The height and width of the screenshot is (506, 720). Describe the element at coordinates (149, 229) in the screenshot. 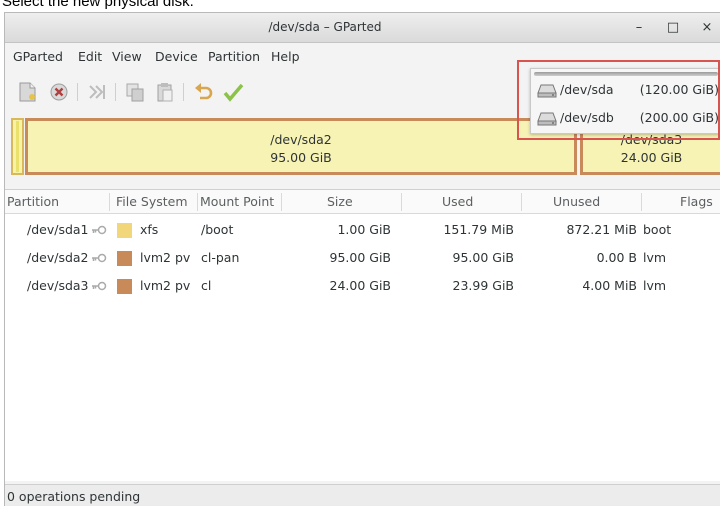

I see `cell-file-system: xfs` at that location.